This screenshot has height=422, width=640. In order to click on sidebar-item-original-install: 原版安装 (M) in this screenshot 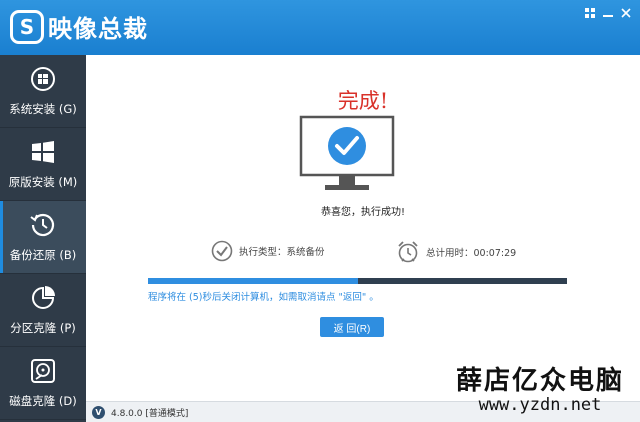, I will do `click(43, 164)`.